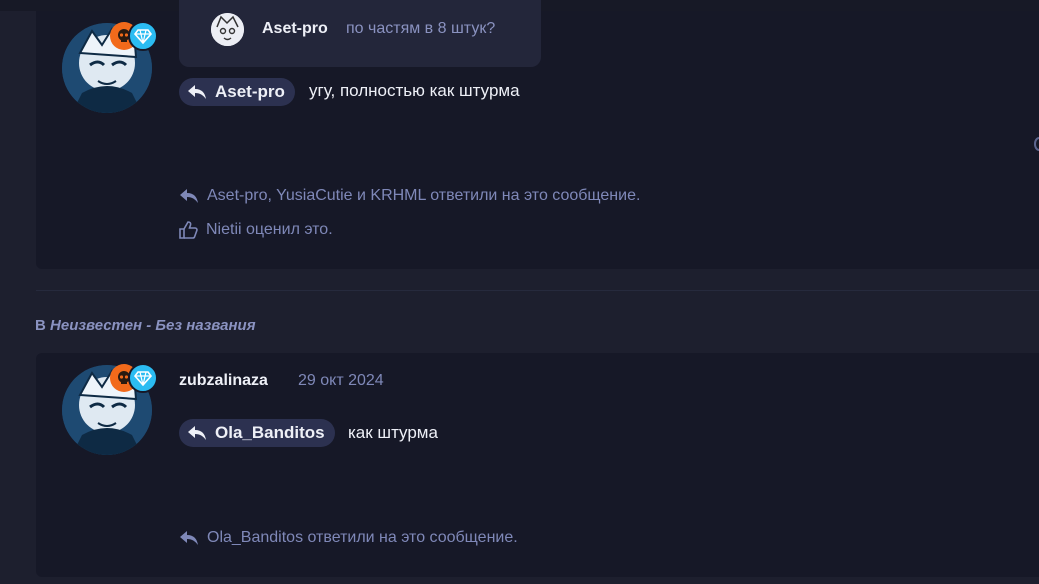 The image size is (1039, 584). Describe the element at coordinates (269, 229) in the screenshot. I see `likes-text: Nietii оценил это.` at that location.